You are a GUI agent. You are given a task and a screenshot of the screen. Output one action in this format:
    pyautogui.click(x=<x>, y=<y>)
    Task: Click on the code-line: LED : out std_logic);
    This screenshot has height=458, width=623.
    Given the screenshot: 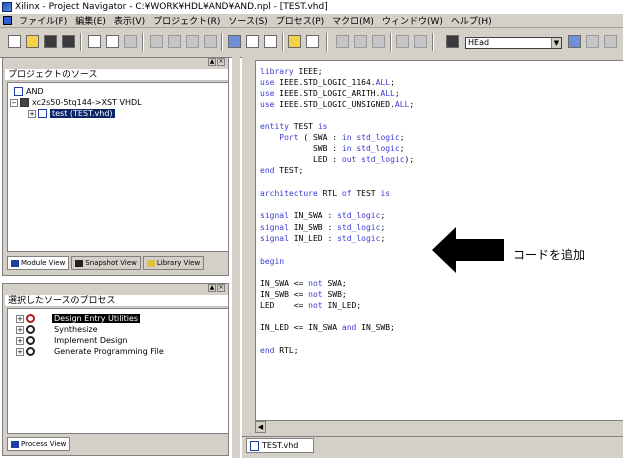 What is the action you would take?
    pyautogui.click(x=337, y=159)
    